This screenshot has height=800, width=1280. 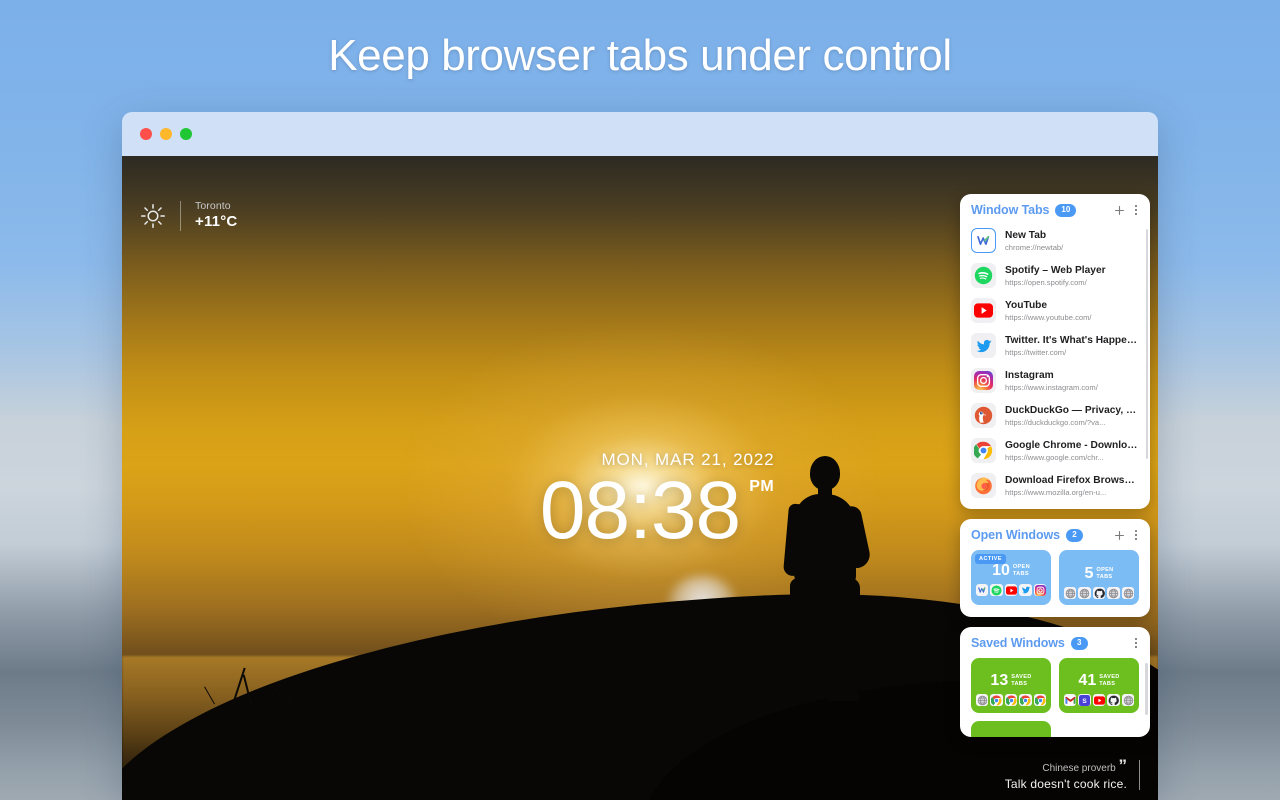 I want to click on panel-saved-windows-header: Saved Windows 3, so click(x=1055, y=641).